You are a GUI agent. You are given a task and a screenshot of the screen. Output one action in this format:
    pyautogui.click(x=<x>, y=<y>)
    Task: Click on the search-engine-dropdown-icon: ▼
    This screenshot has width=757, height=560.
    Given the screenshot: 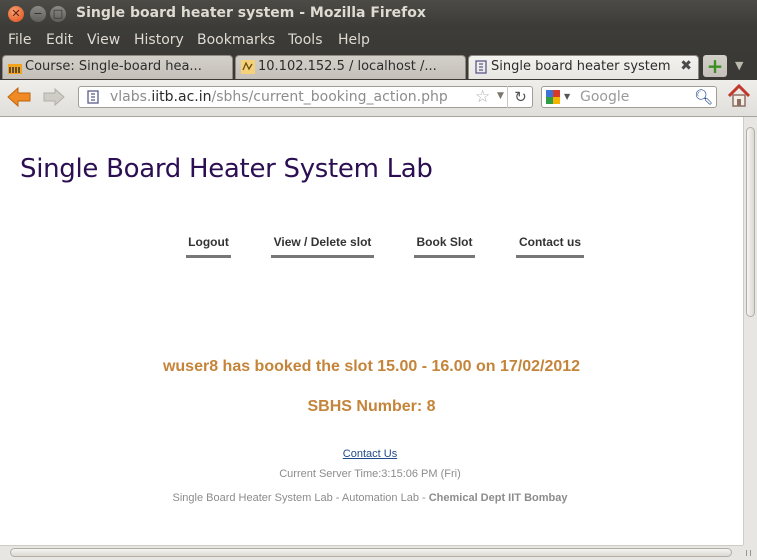 What is the action you would take?
    pyautogui.click(x=567, y=96)
    